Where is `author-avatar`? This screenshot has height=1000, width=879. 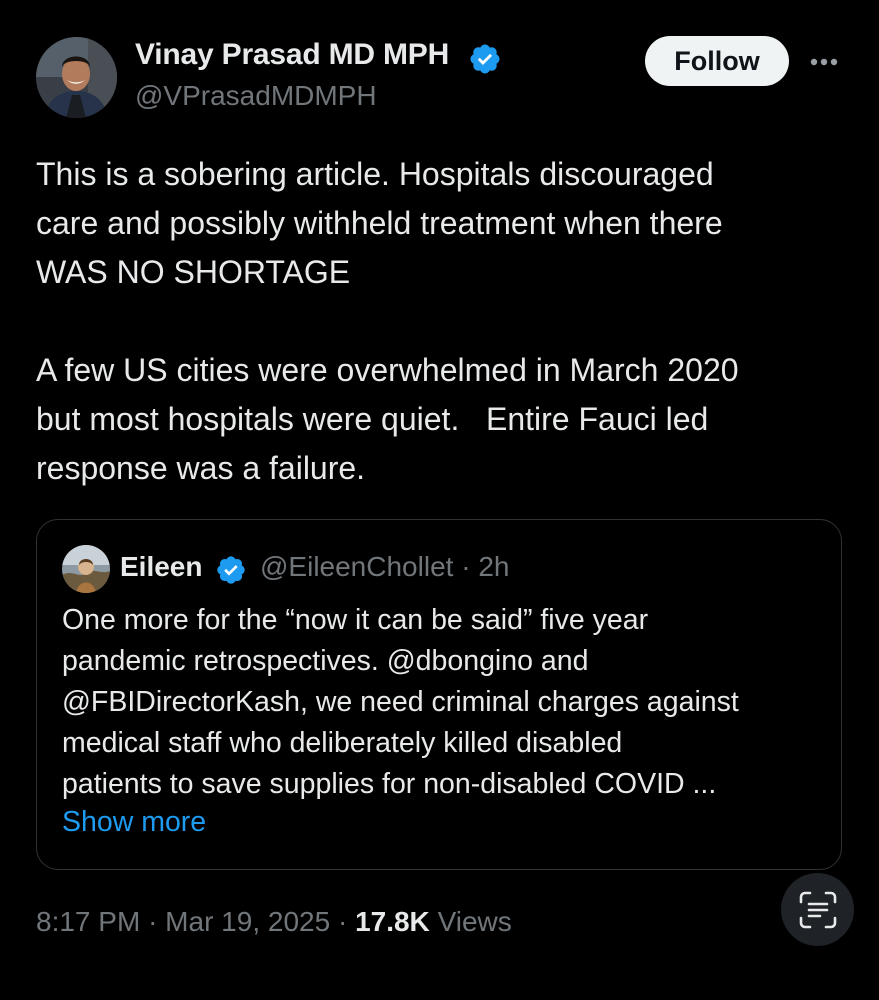 author-avatar is located at coordinates (76, 77).